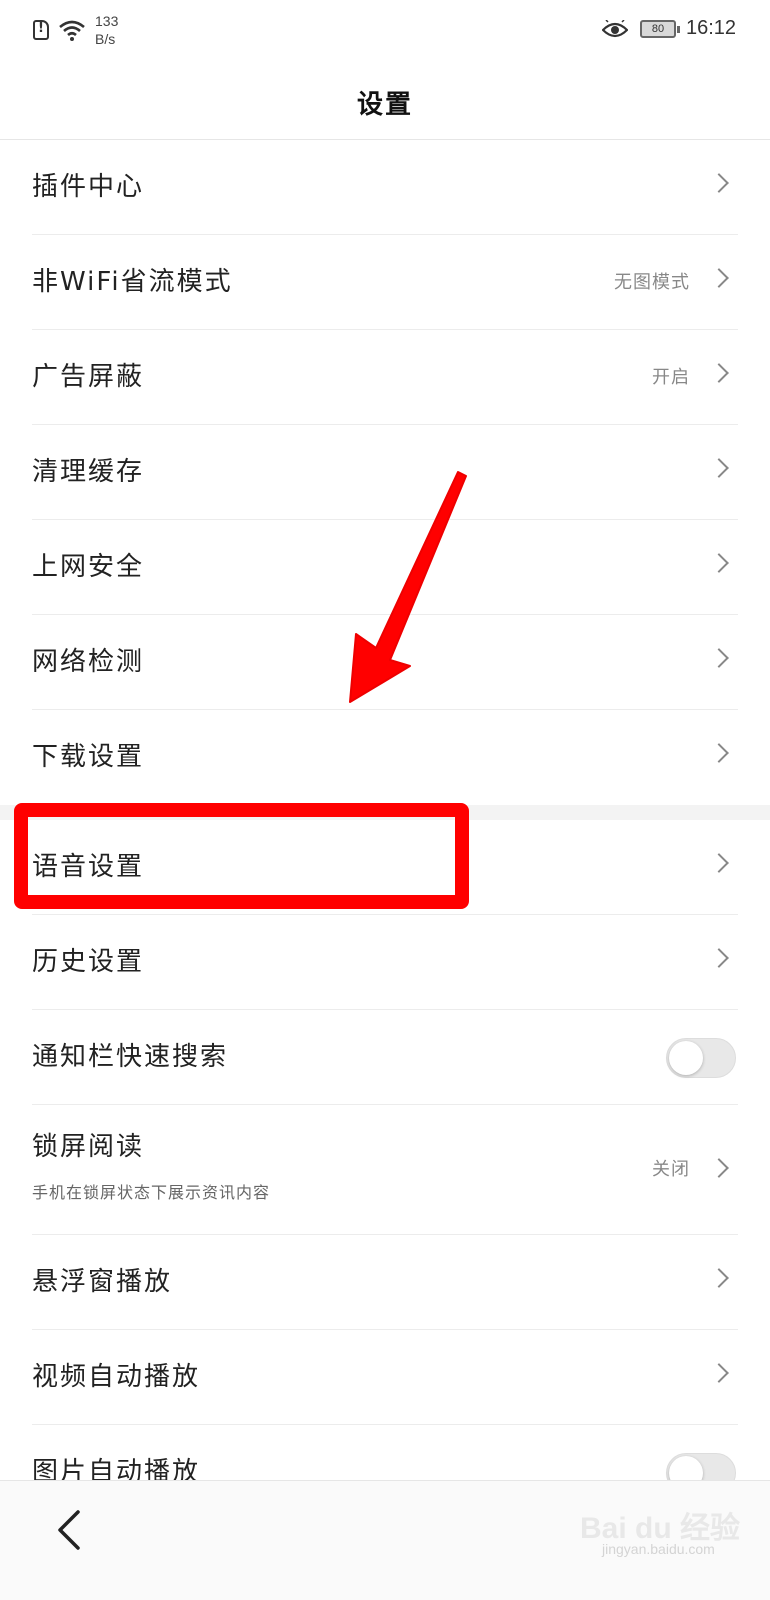  I want to click on network-speed-value: 133, so click(107, 21).